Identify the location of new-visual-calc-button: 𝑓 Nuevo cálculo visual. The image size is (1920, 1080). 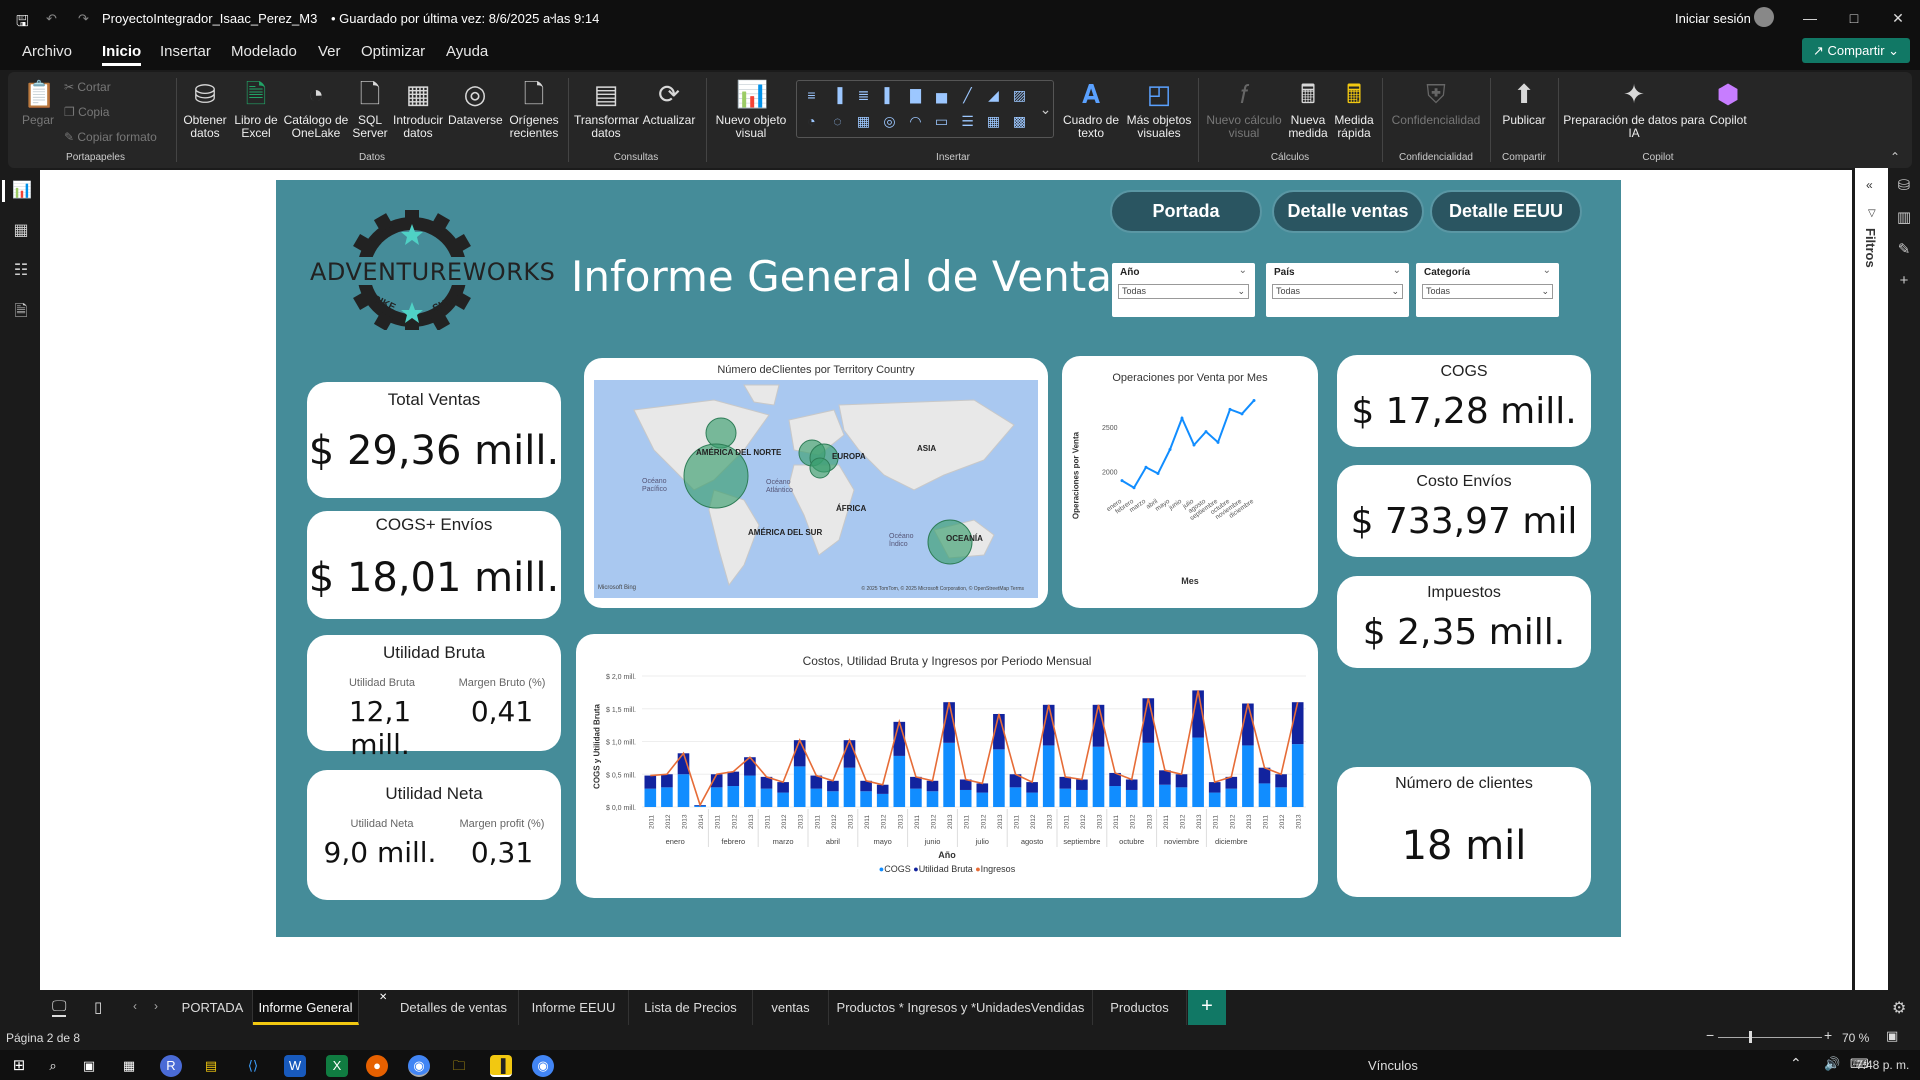
(1244, 109).